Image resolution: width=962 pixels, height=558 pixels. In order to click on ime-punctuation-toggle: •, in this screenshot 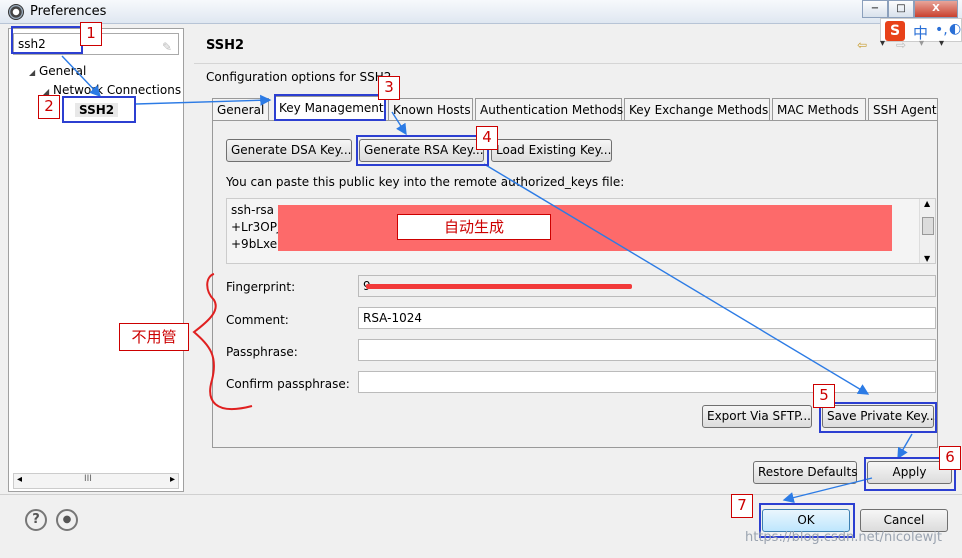, I will do `click(941, 30)`.